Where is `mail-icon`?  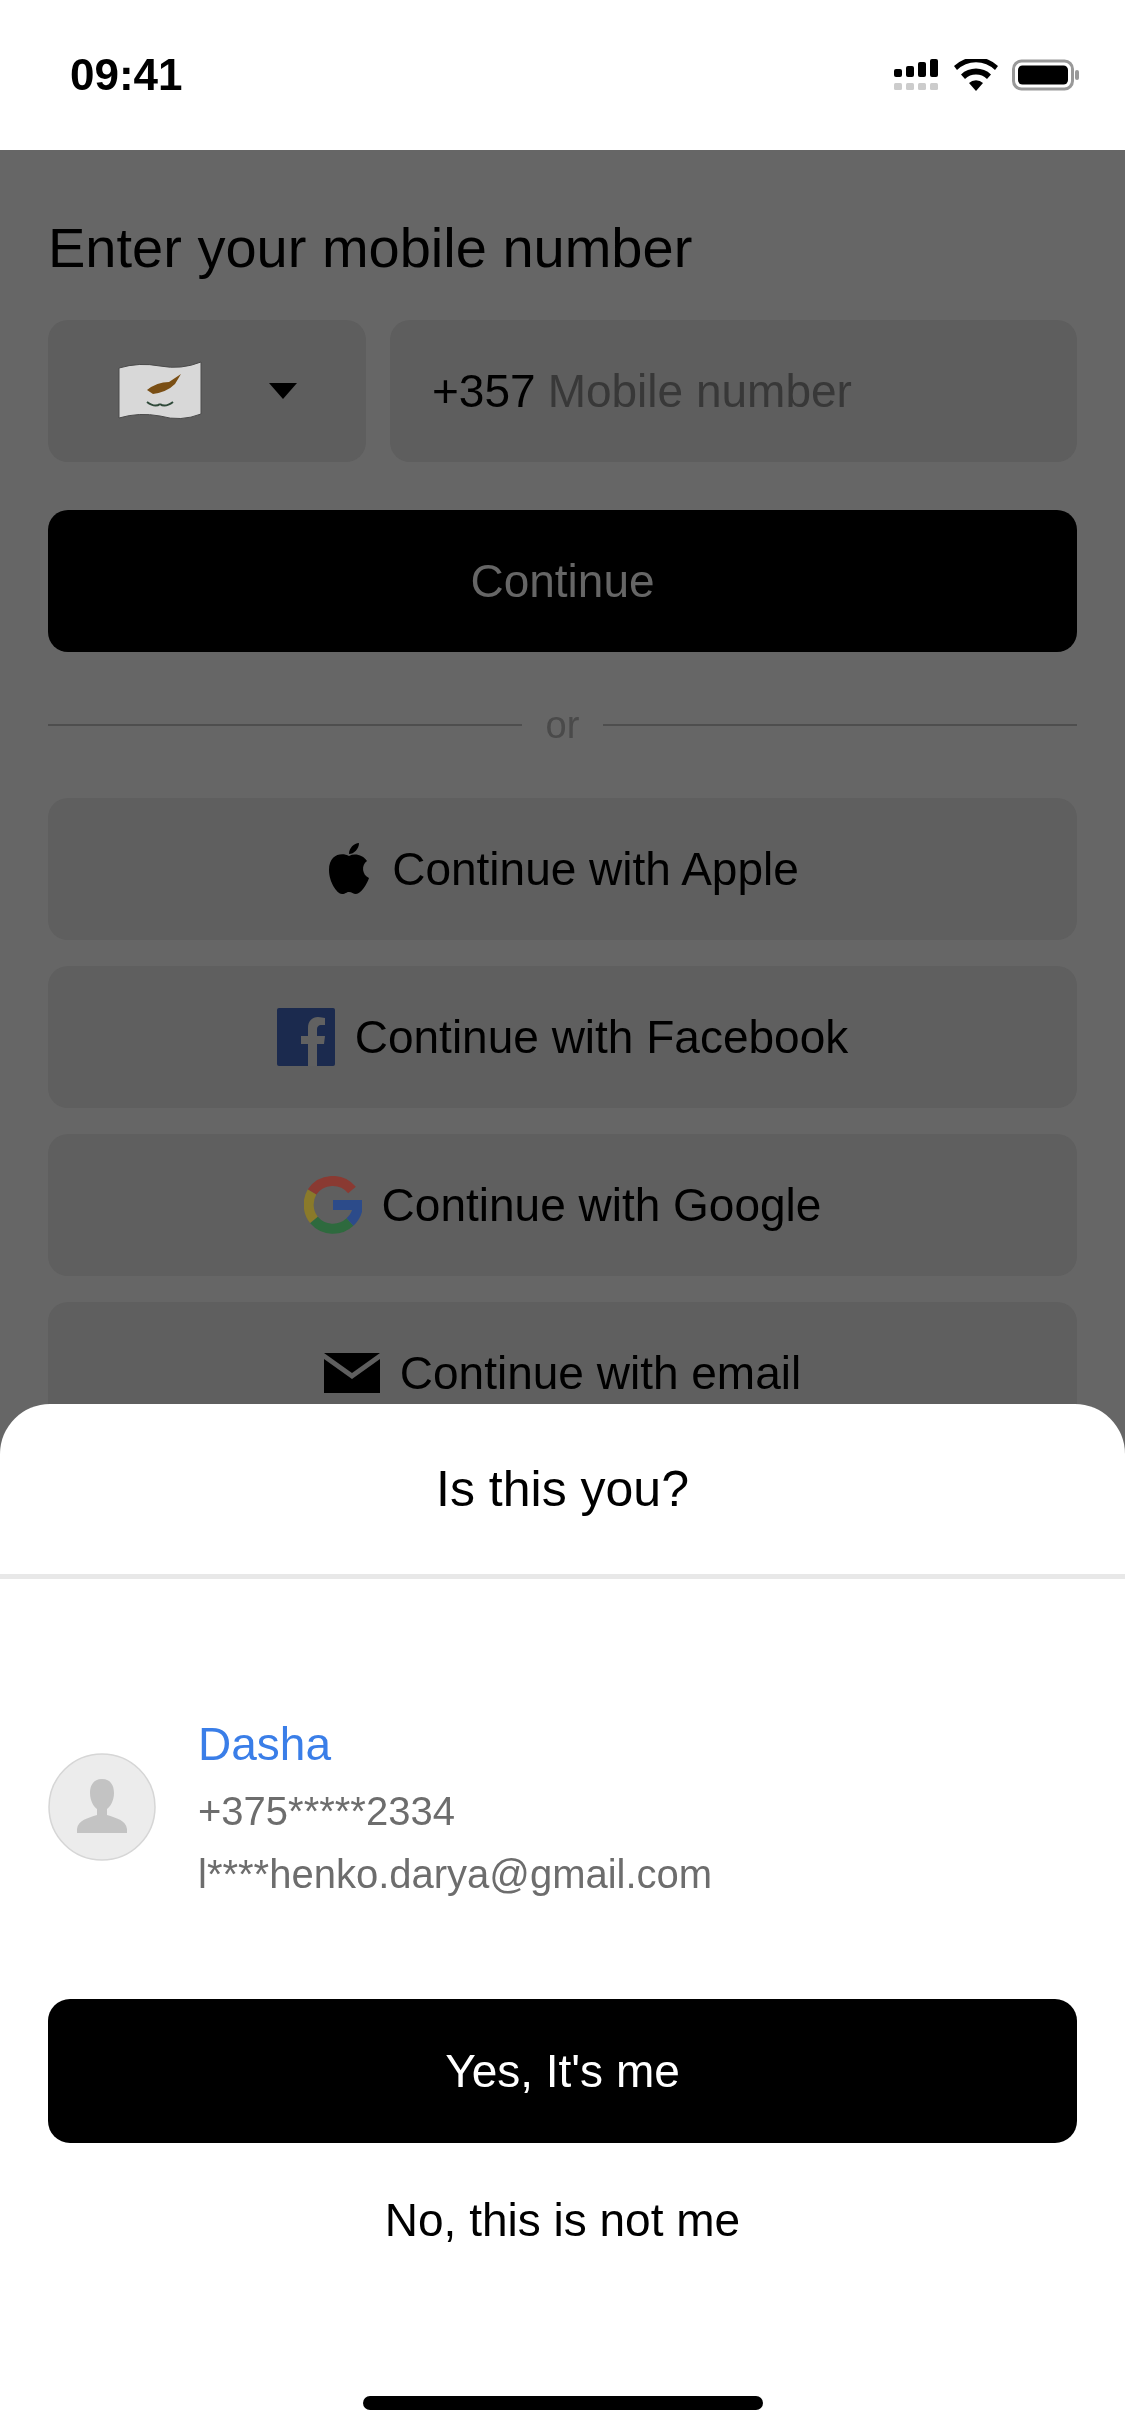
mail-icon is located at coordinates (351, 1373).